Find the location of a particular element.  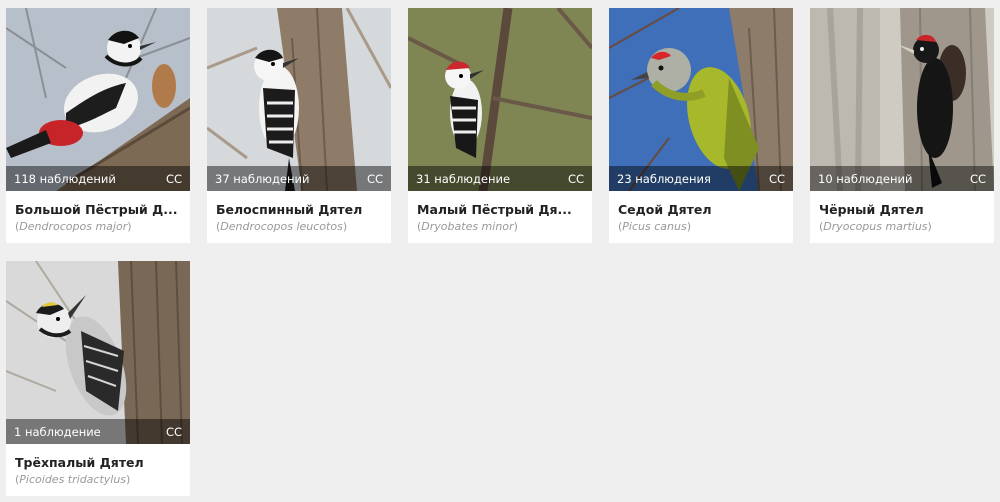

species-common-name: Седой Дятел is located at coordinates (702, 209).